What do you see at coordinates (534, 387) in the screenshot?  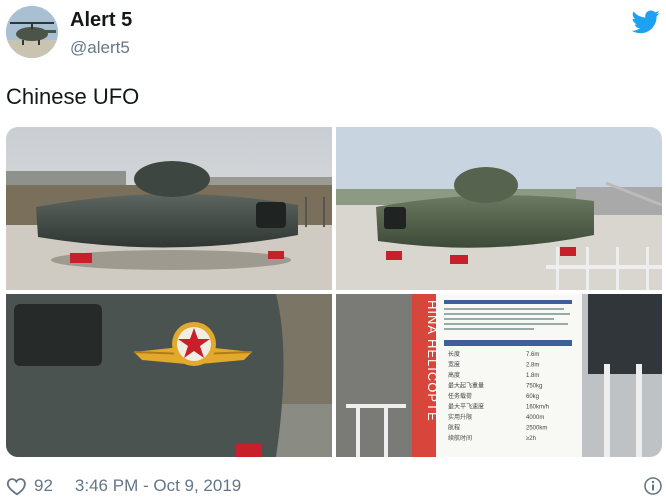 I see `placard-row-value: 750kg` at bounding box center [534, 387].